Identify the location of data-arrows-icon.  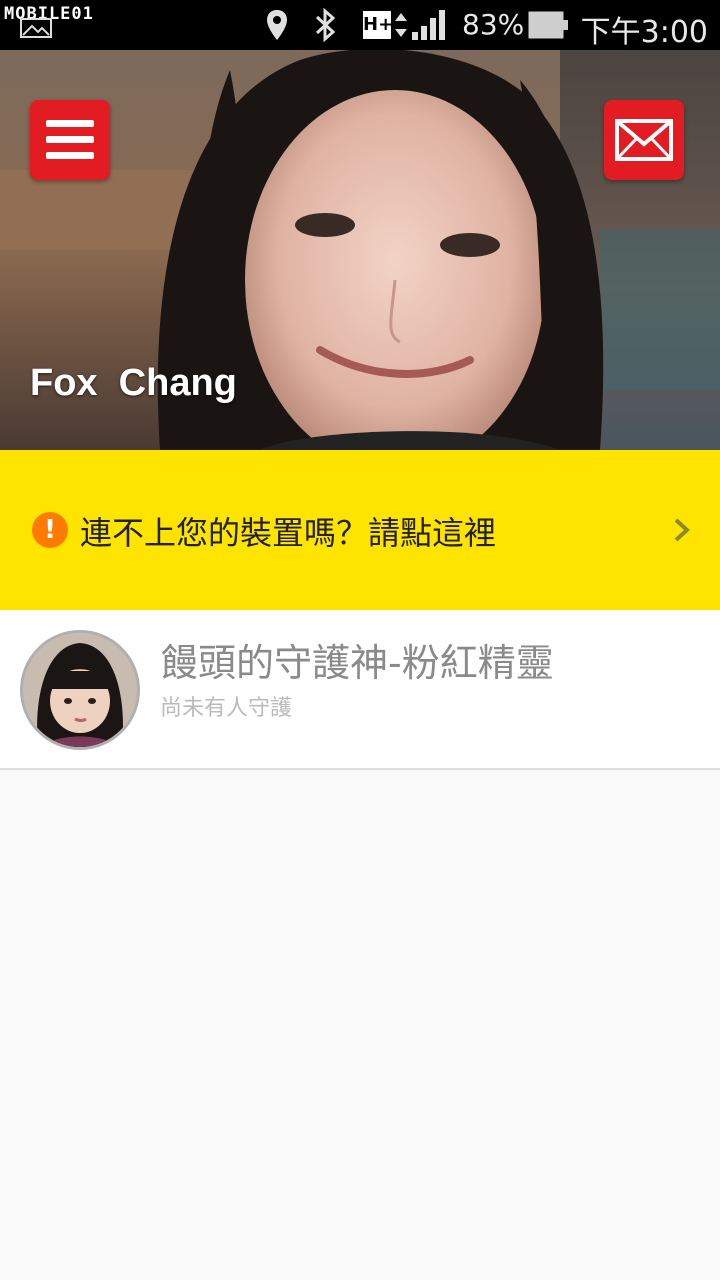
(401, 25).